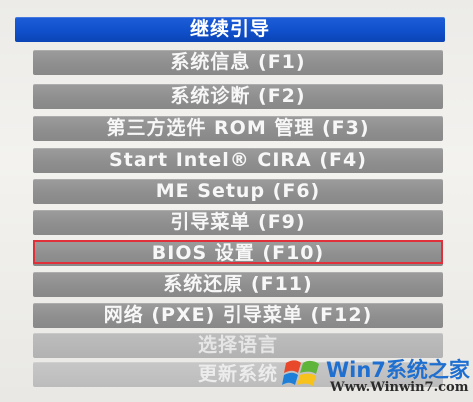 The image size is (473, 402). I want to click on menu-item-boot-menu: 引导菜单 (F9), so click(238, 222).